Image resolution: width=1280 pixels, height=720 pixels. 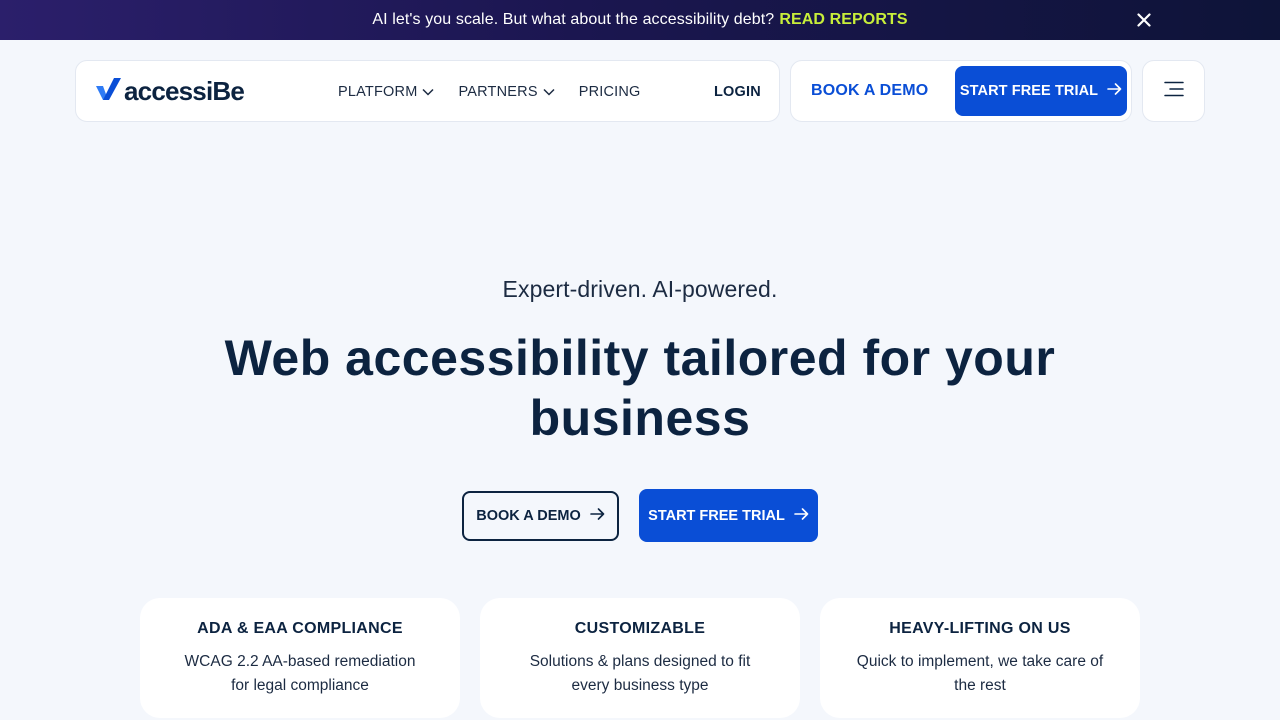 I want to click on nav-item-platform: PLATFORM, so click(x=386, y=92).